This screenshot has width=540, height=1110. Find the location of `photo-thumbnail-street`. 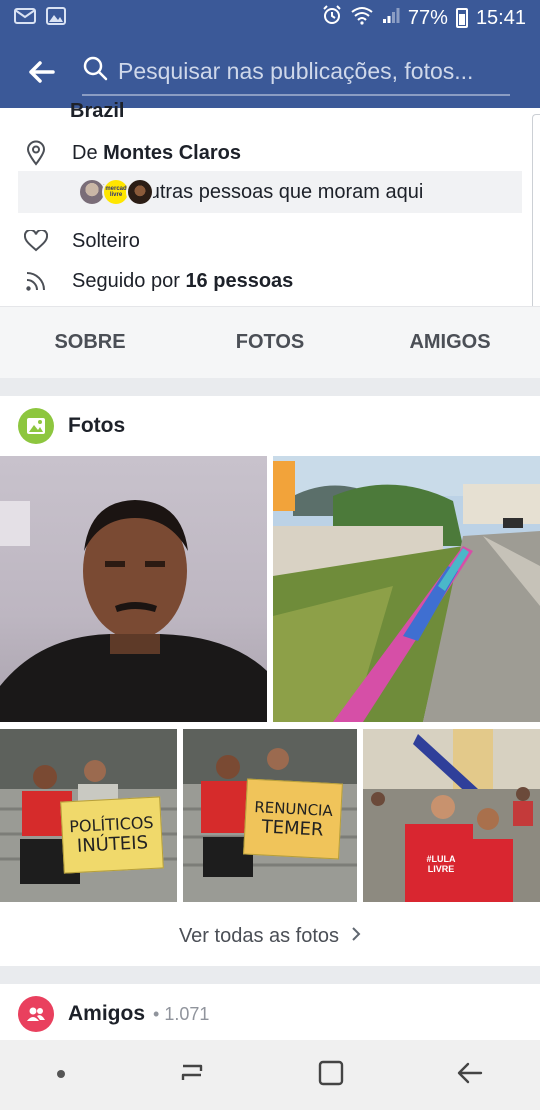

photo-thumbnail-street is located at coordinates (406, 589).